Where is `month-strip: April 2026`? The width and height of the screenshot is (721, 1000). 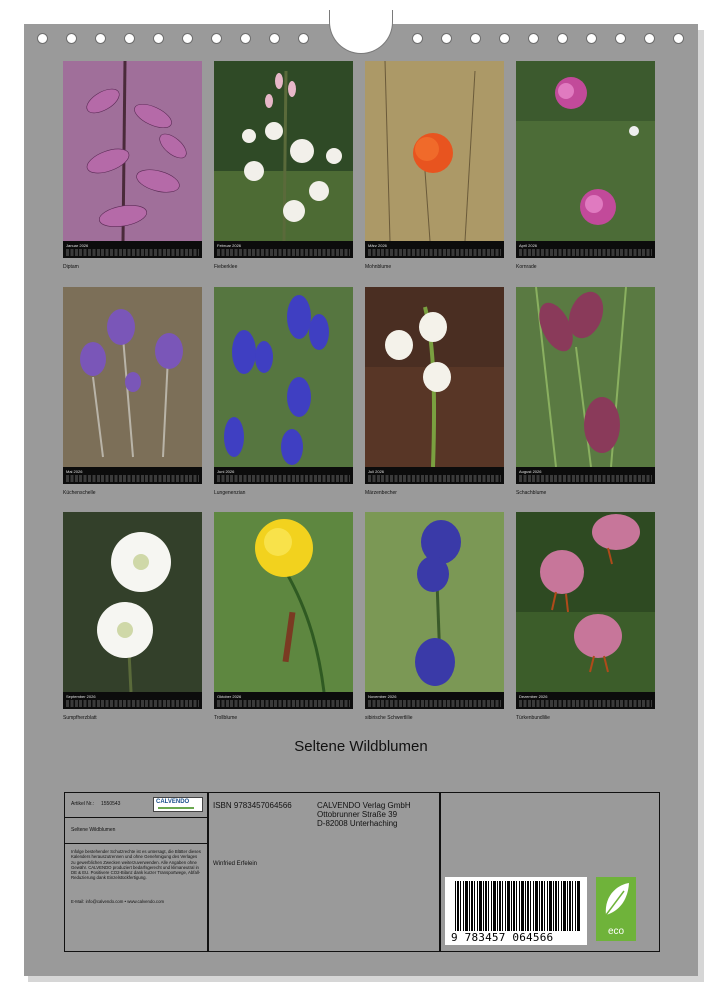 month-strip: April 2026 is located at coordinates (585, 249).